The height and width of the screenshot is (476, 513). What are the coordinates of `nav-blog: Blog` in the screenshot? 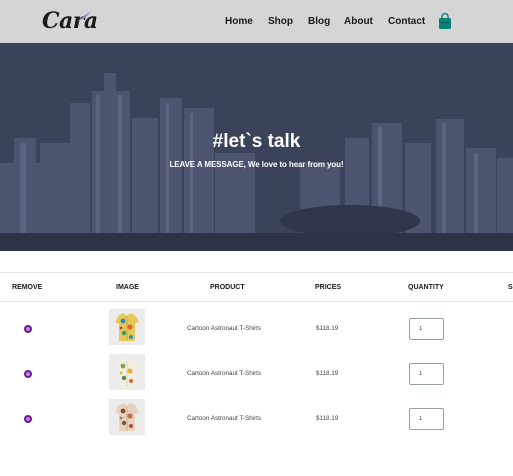 It's located at (319, 21).